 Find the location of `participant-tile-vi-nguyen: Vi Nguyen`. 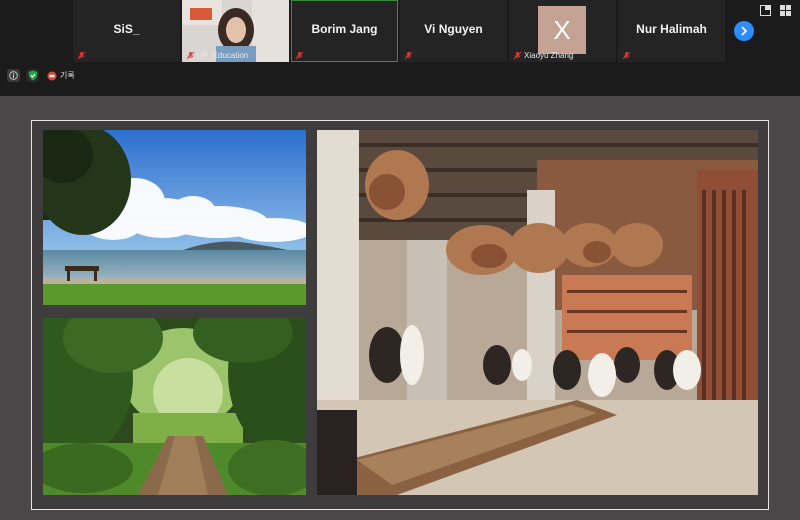

participant-tile-vi-nguyen: Vi Nguyen is located at coordinates (453, 31).